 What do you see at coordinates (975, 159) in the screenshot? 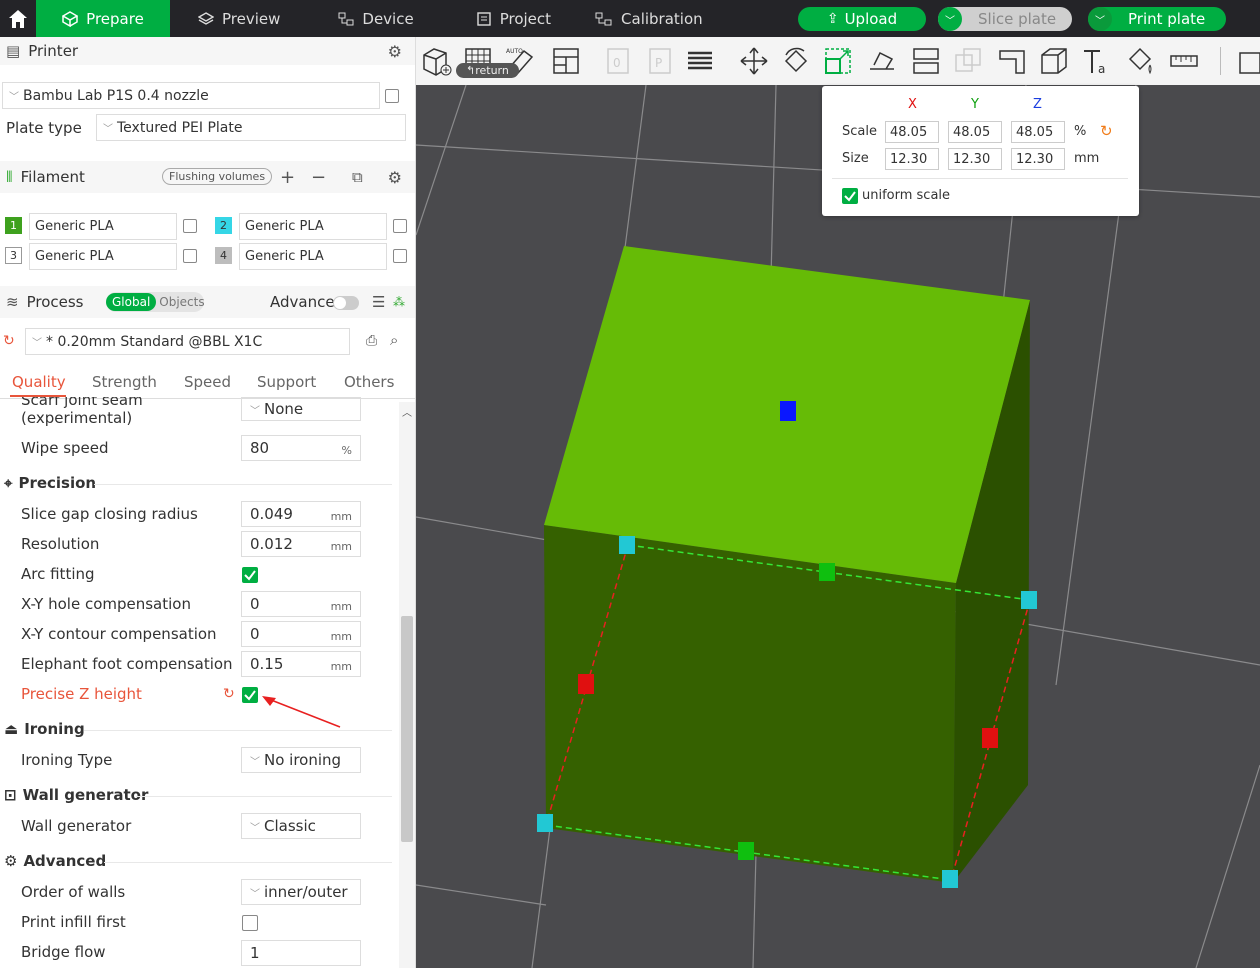
I see `size-y-input: 12.30` at bounding box center [975, 159].